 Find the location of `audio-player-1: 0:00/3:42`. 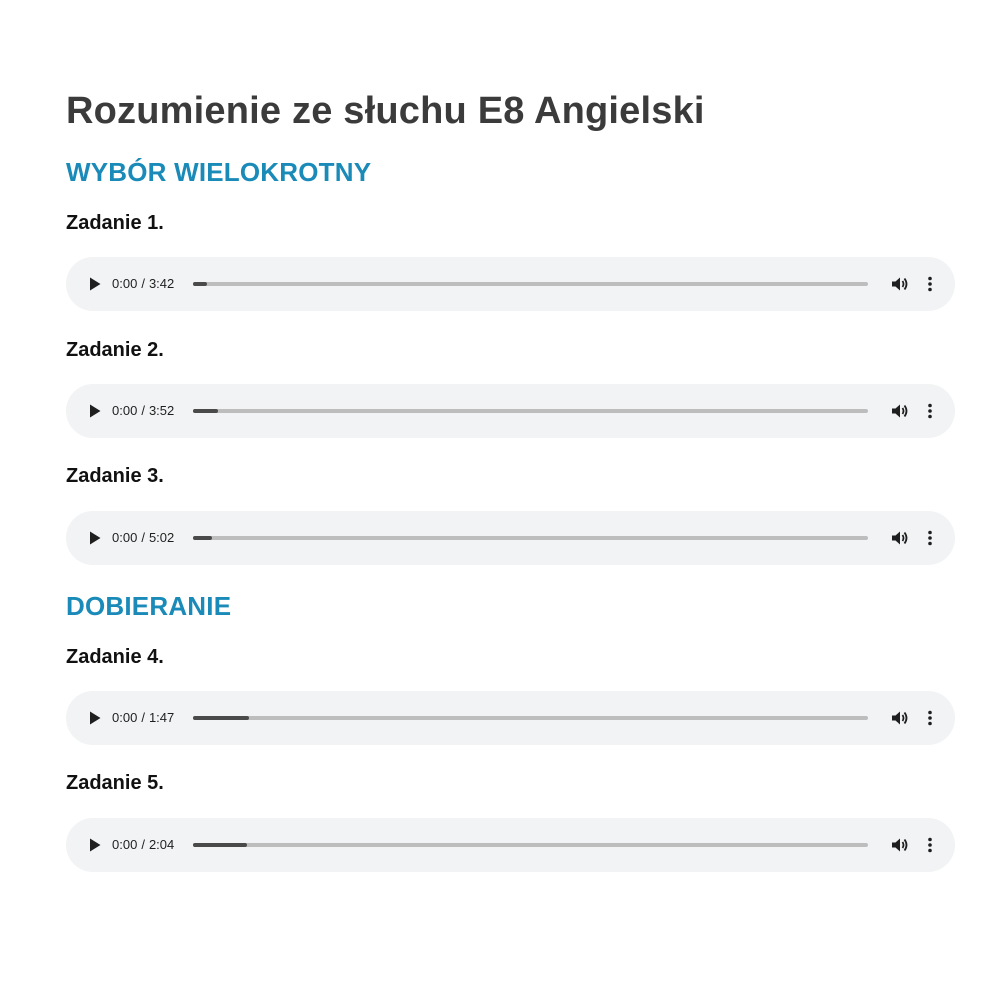

audio-player-1: 0:00/3:42 is located at coordinates (510, 284).